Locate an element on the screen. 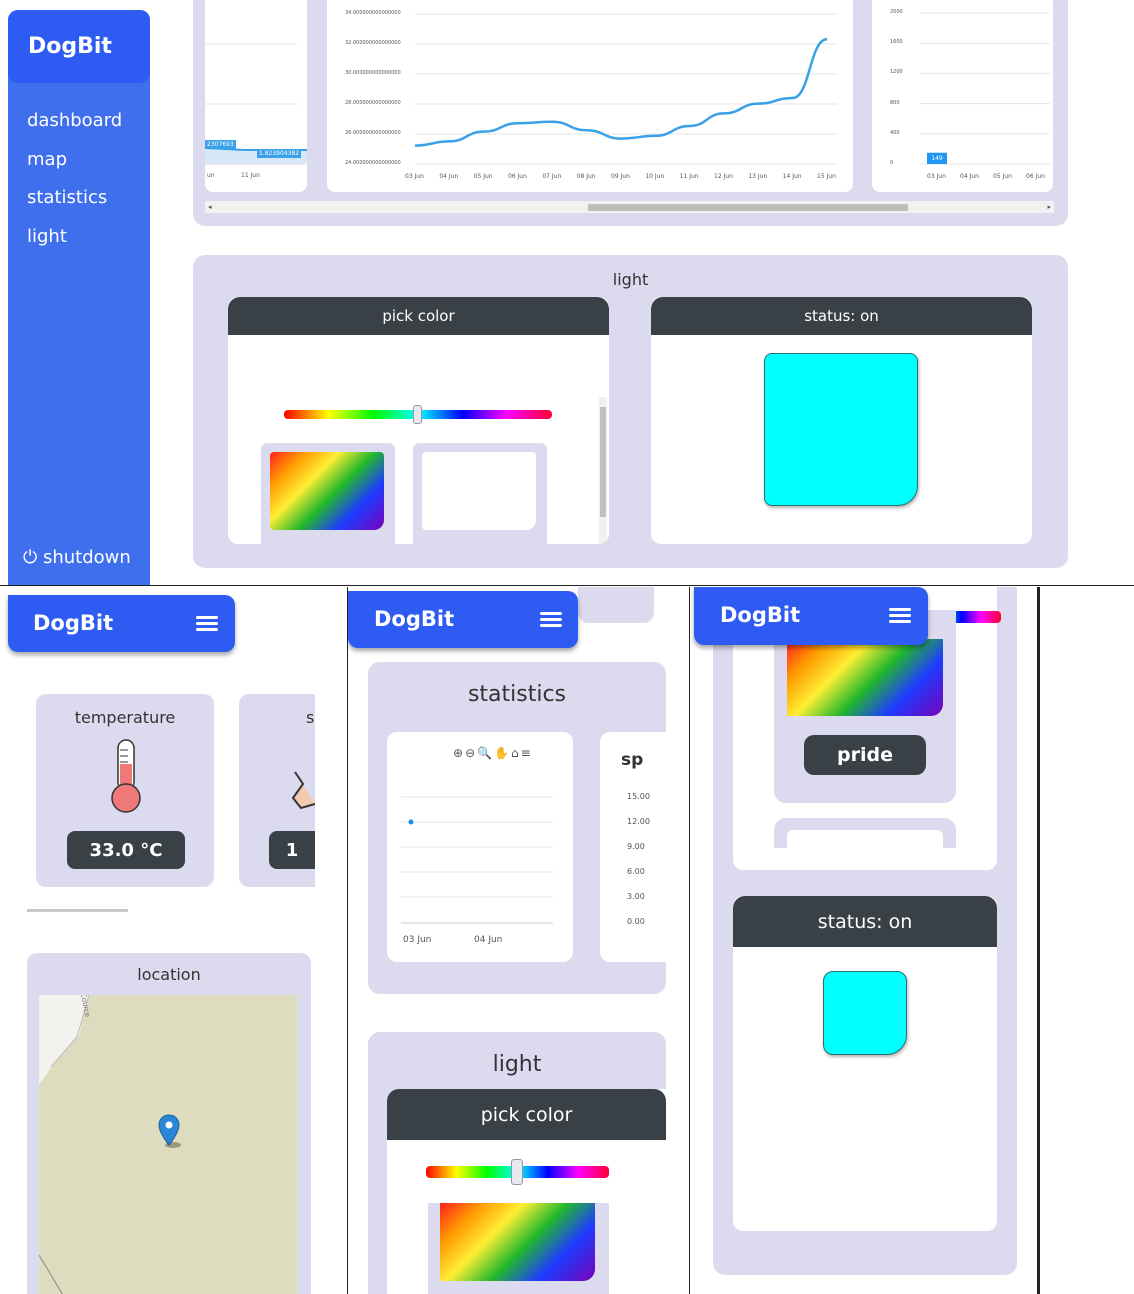 The image size is (1134, 1294). swatch-white is located at coordinates (865, 833).